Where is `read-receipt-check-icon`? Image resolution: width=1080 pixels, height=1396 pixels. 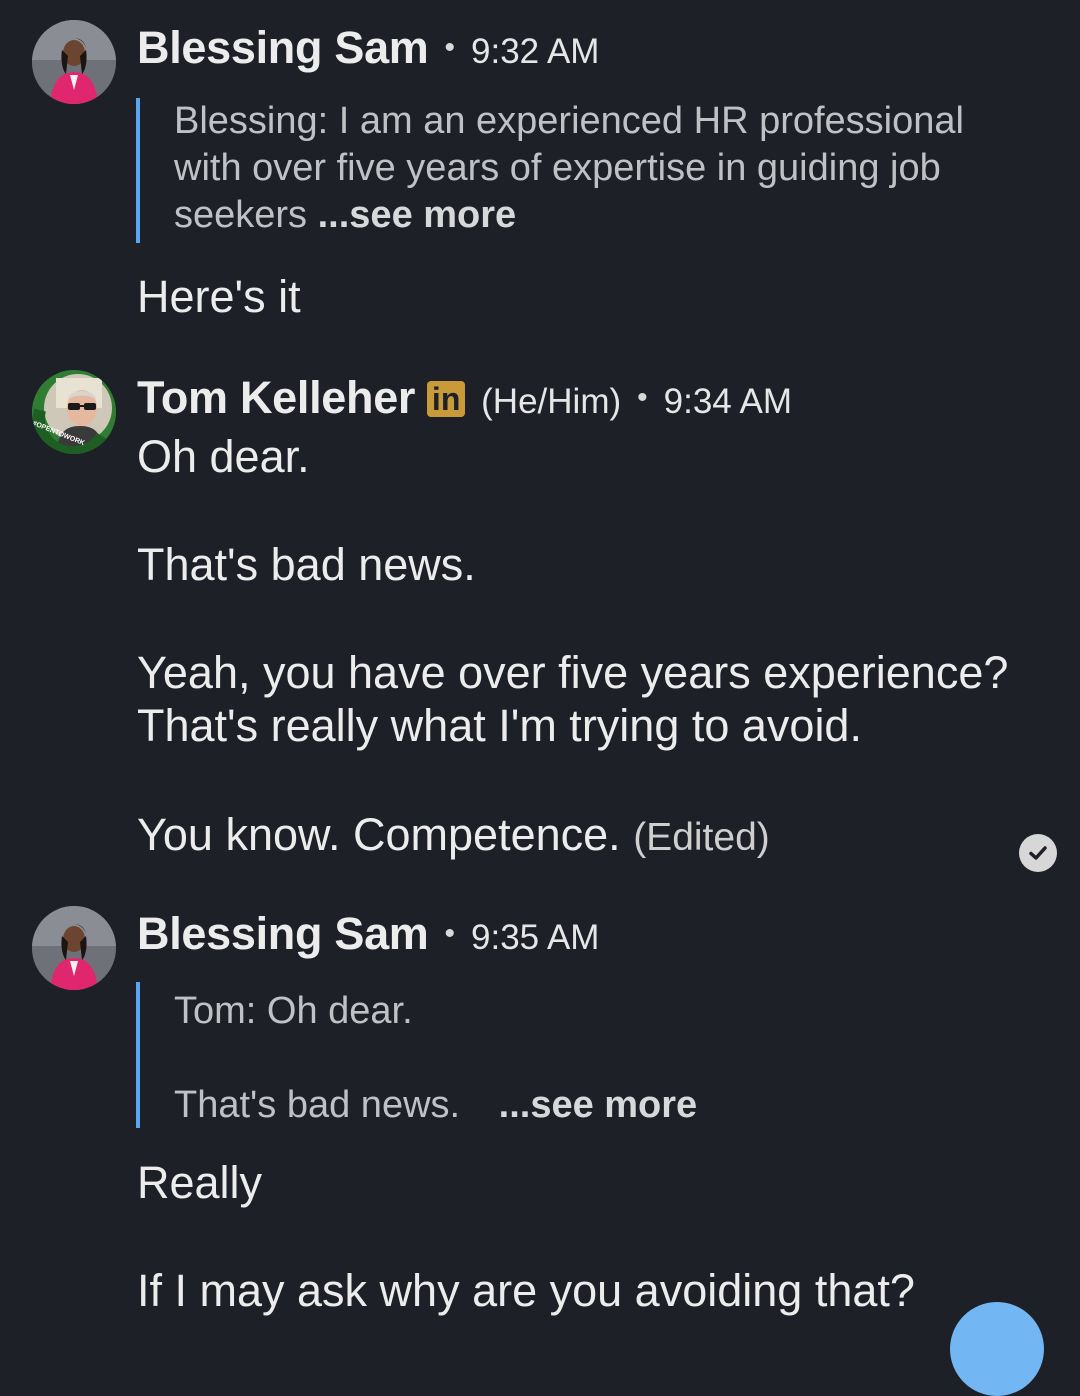
read-receipt-check-icon is located at coordinates (1038, 853).